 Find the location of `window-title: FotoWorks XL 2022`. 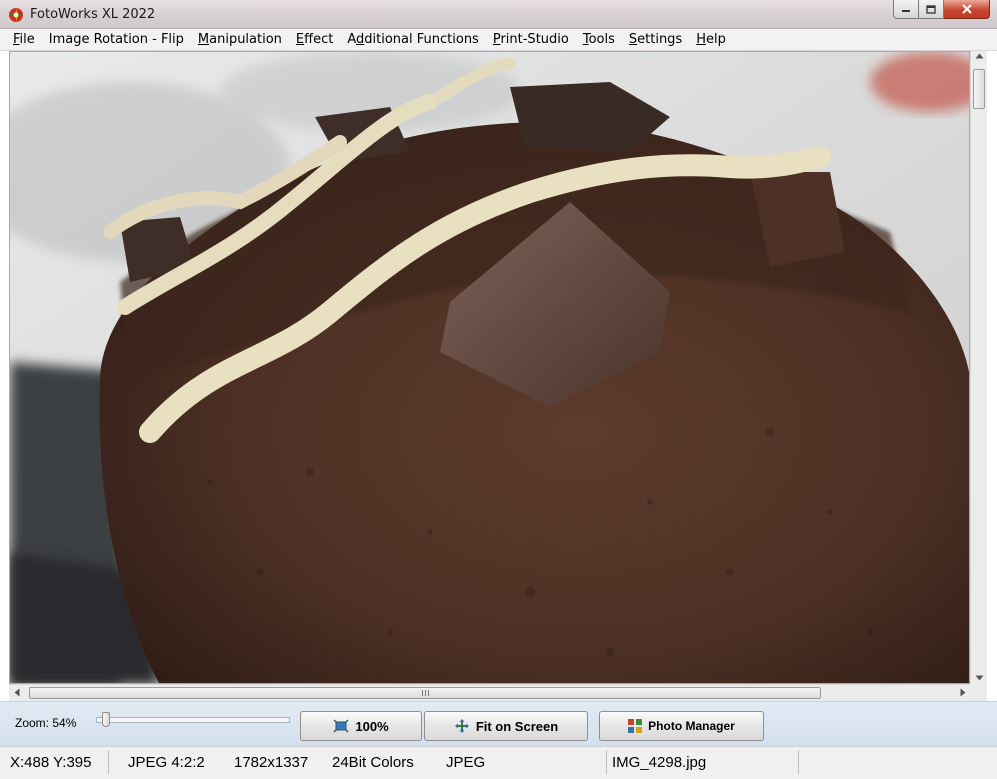

window-title: FotoWorks XL 2022 is located at coordinates (93, 14).